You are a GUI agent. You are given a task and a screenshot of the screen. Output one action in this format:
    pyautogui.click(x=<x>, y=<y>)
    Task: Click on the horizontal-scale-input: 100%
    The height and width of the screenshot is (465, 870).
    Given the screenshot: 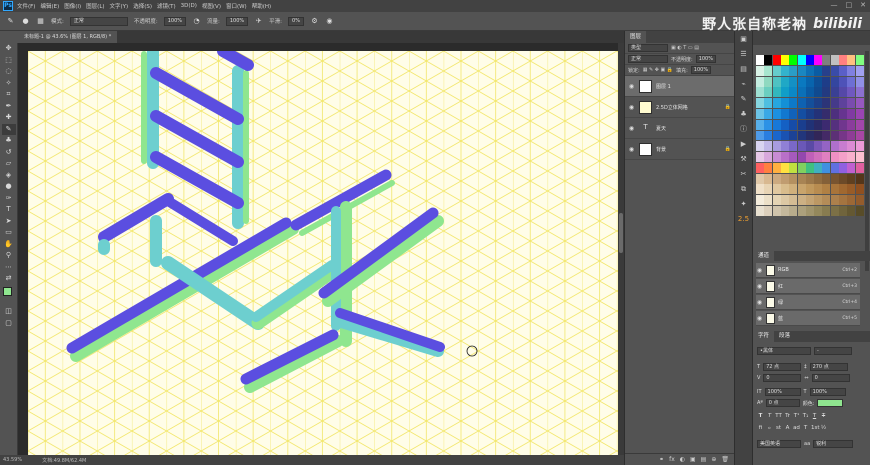 What is the action you would take?
    pyautogui.click(x=827, y=392)
    